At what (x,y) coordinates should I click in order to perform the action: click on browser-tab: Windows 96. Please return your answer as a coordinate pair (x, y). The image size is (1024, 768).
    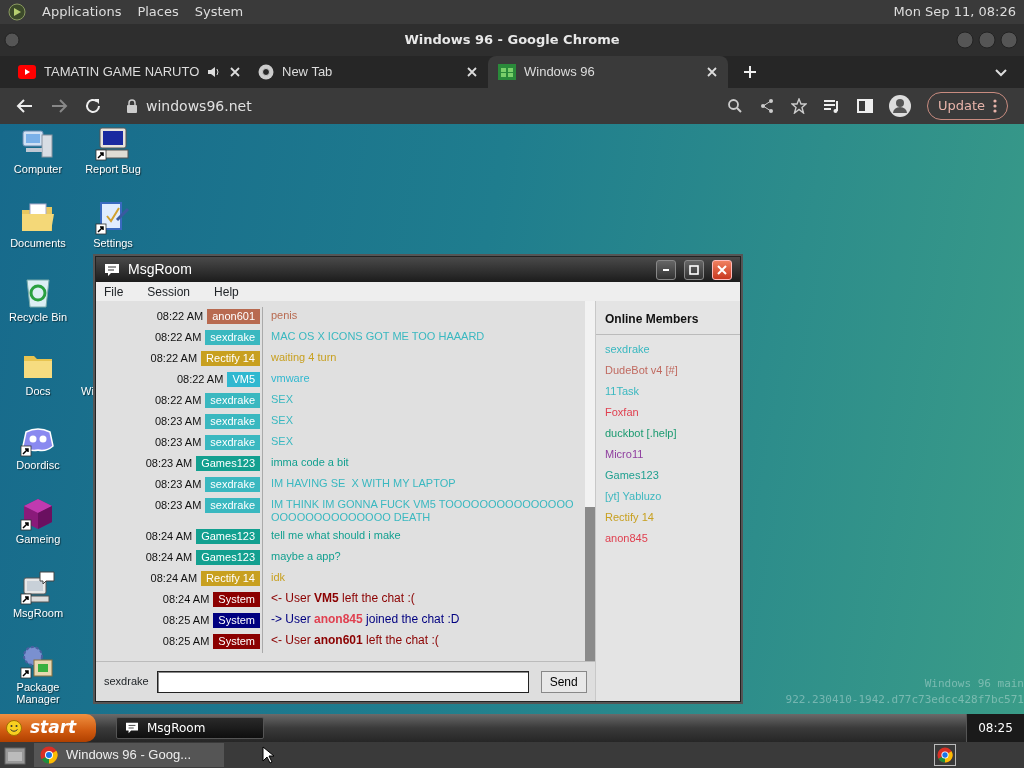
    Looking at the image, I should click on (608, 72).